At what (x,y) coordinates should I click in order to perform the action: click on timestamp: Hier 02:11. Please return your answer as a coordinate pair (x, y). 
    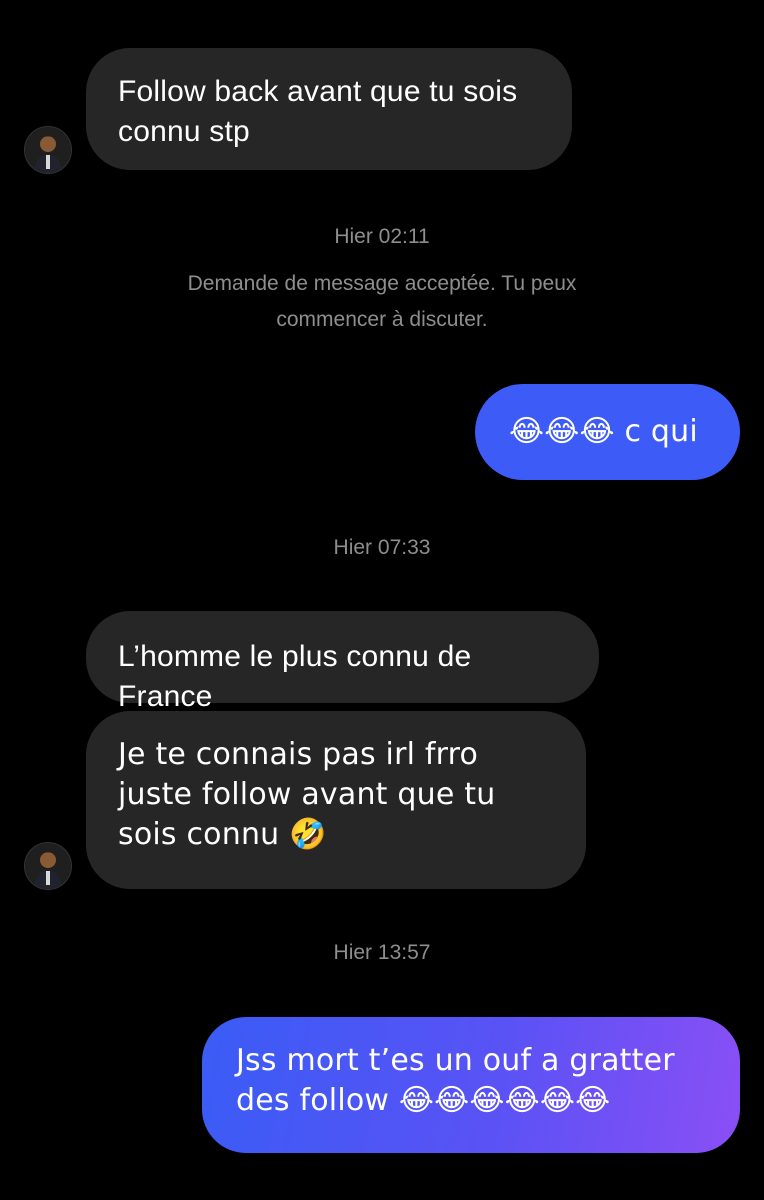
    Looking at the image, I should click on (382, 236).